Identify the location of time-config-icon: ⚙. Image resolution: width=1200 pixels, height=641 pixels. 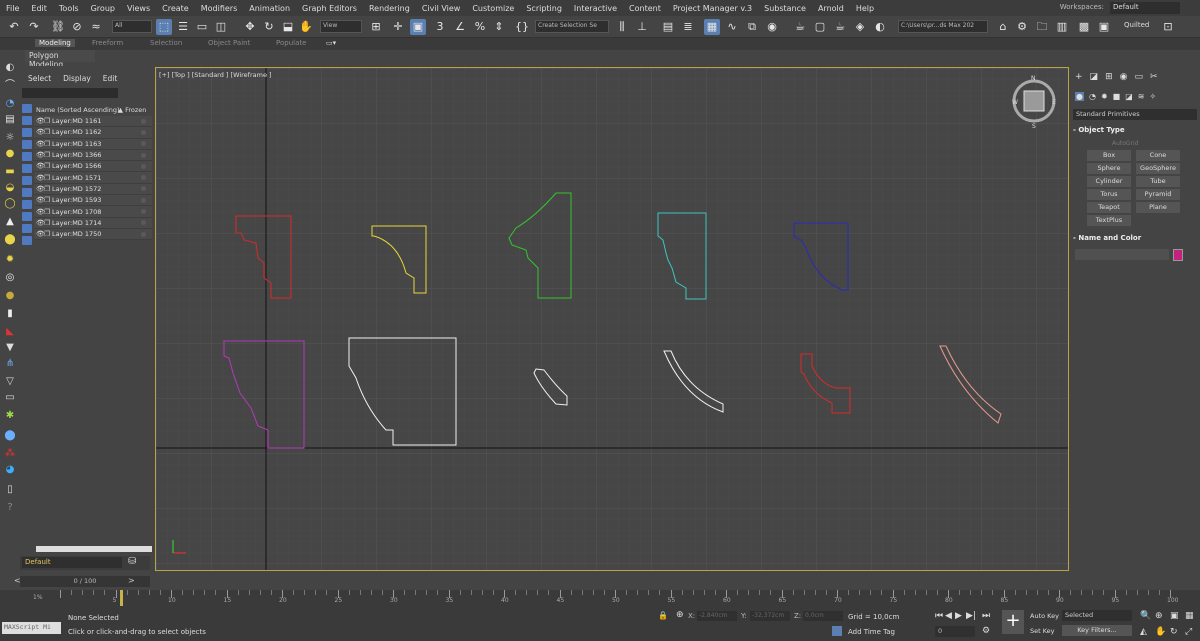
(986, 631).